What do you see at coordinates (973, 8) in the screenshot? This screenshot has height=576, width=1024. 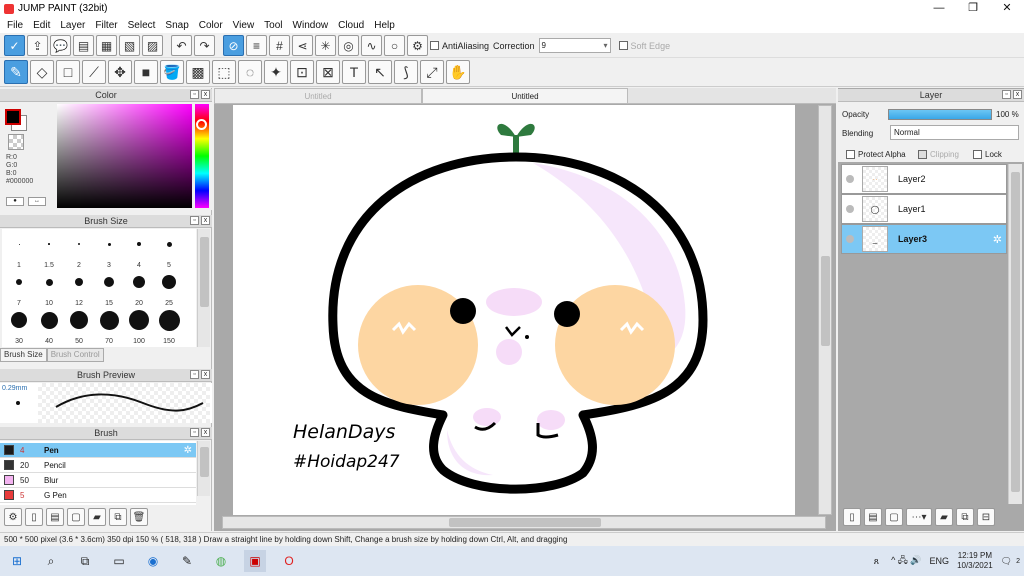 I see `maximize-button: ❐` at bounding box center [973, 8].